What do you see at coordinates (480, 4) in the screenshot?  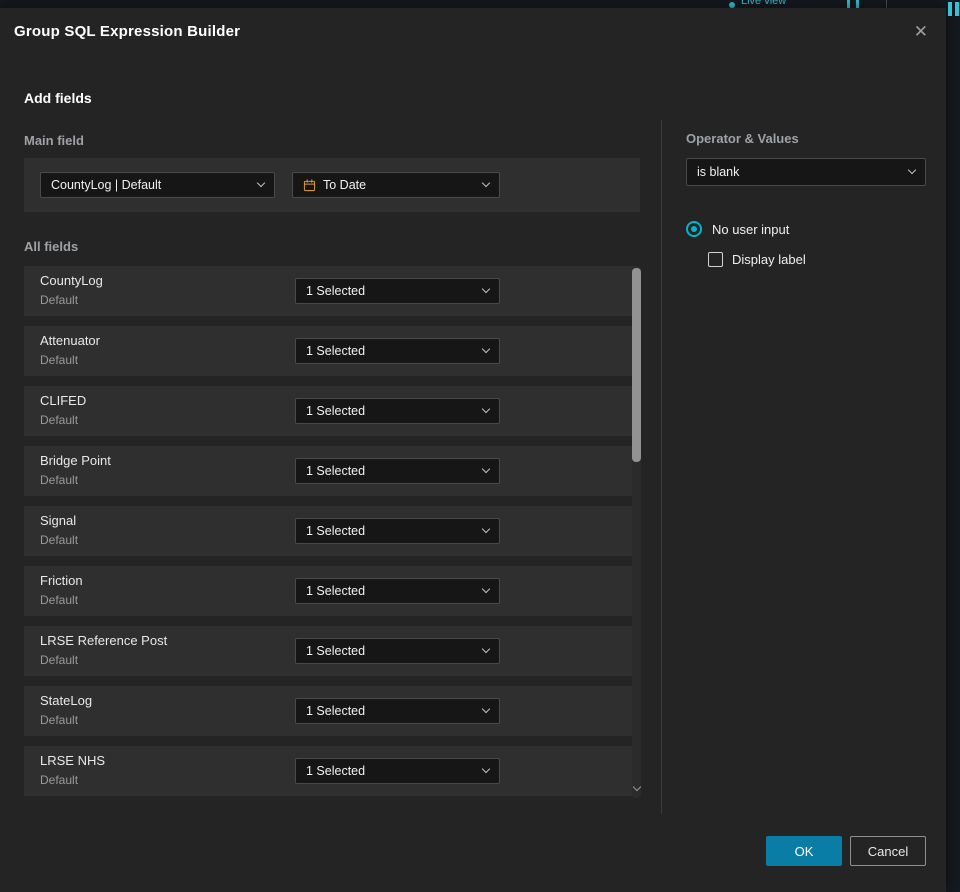 I see `background-app-bar: Live view` at bounding box center [480, 4].